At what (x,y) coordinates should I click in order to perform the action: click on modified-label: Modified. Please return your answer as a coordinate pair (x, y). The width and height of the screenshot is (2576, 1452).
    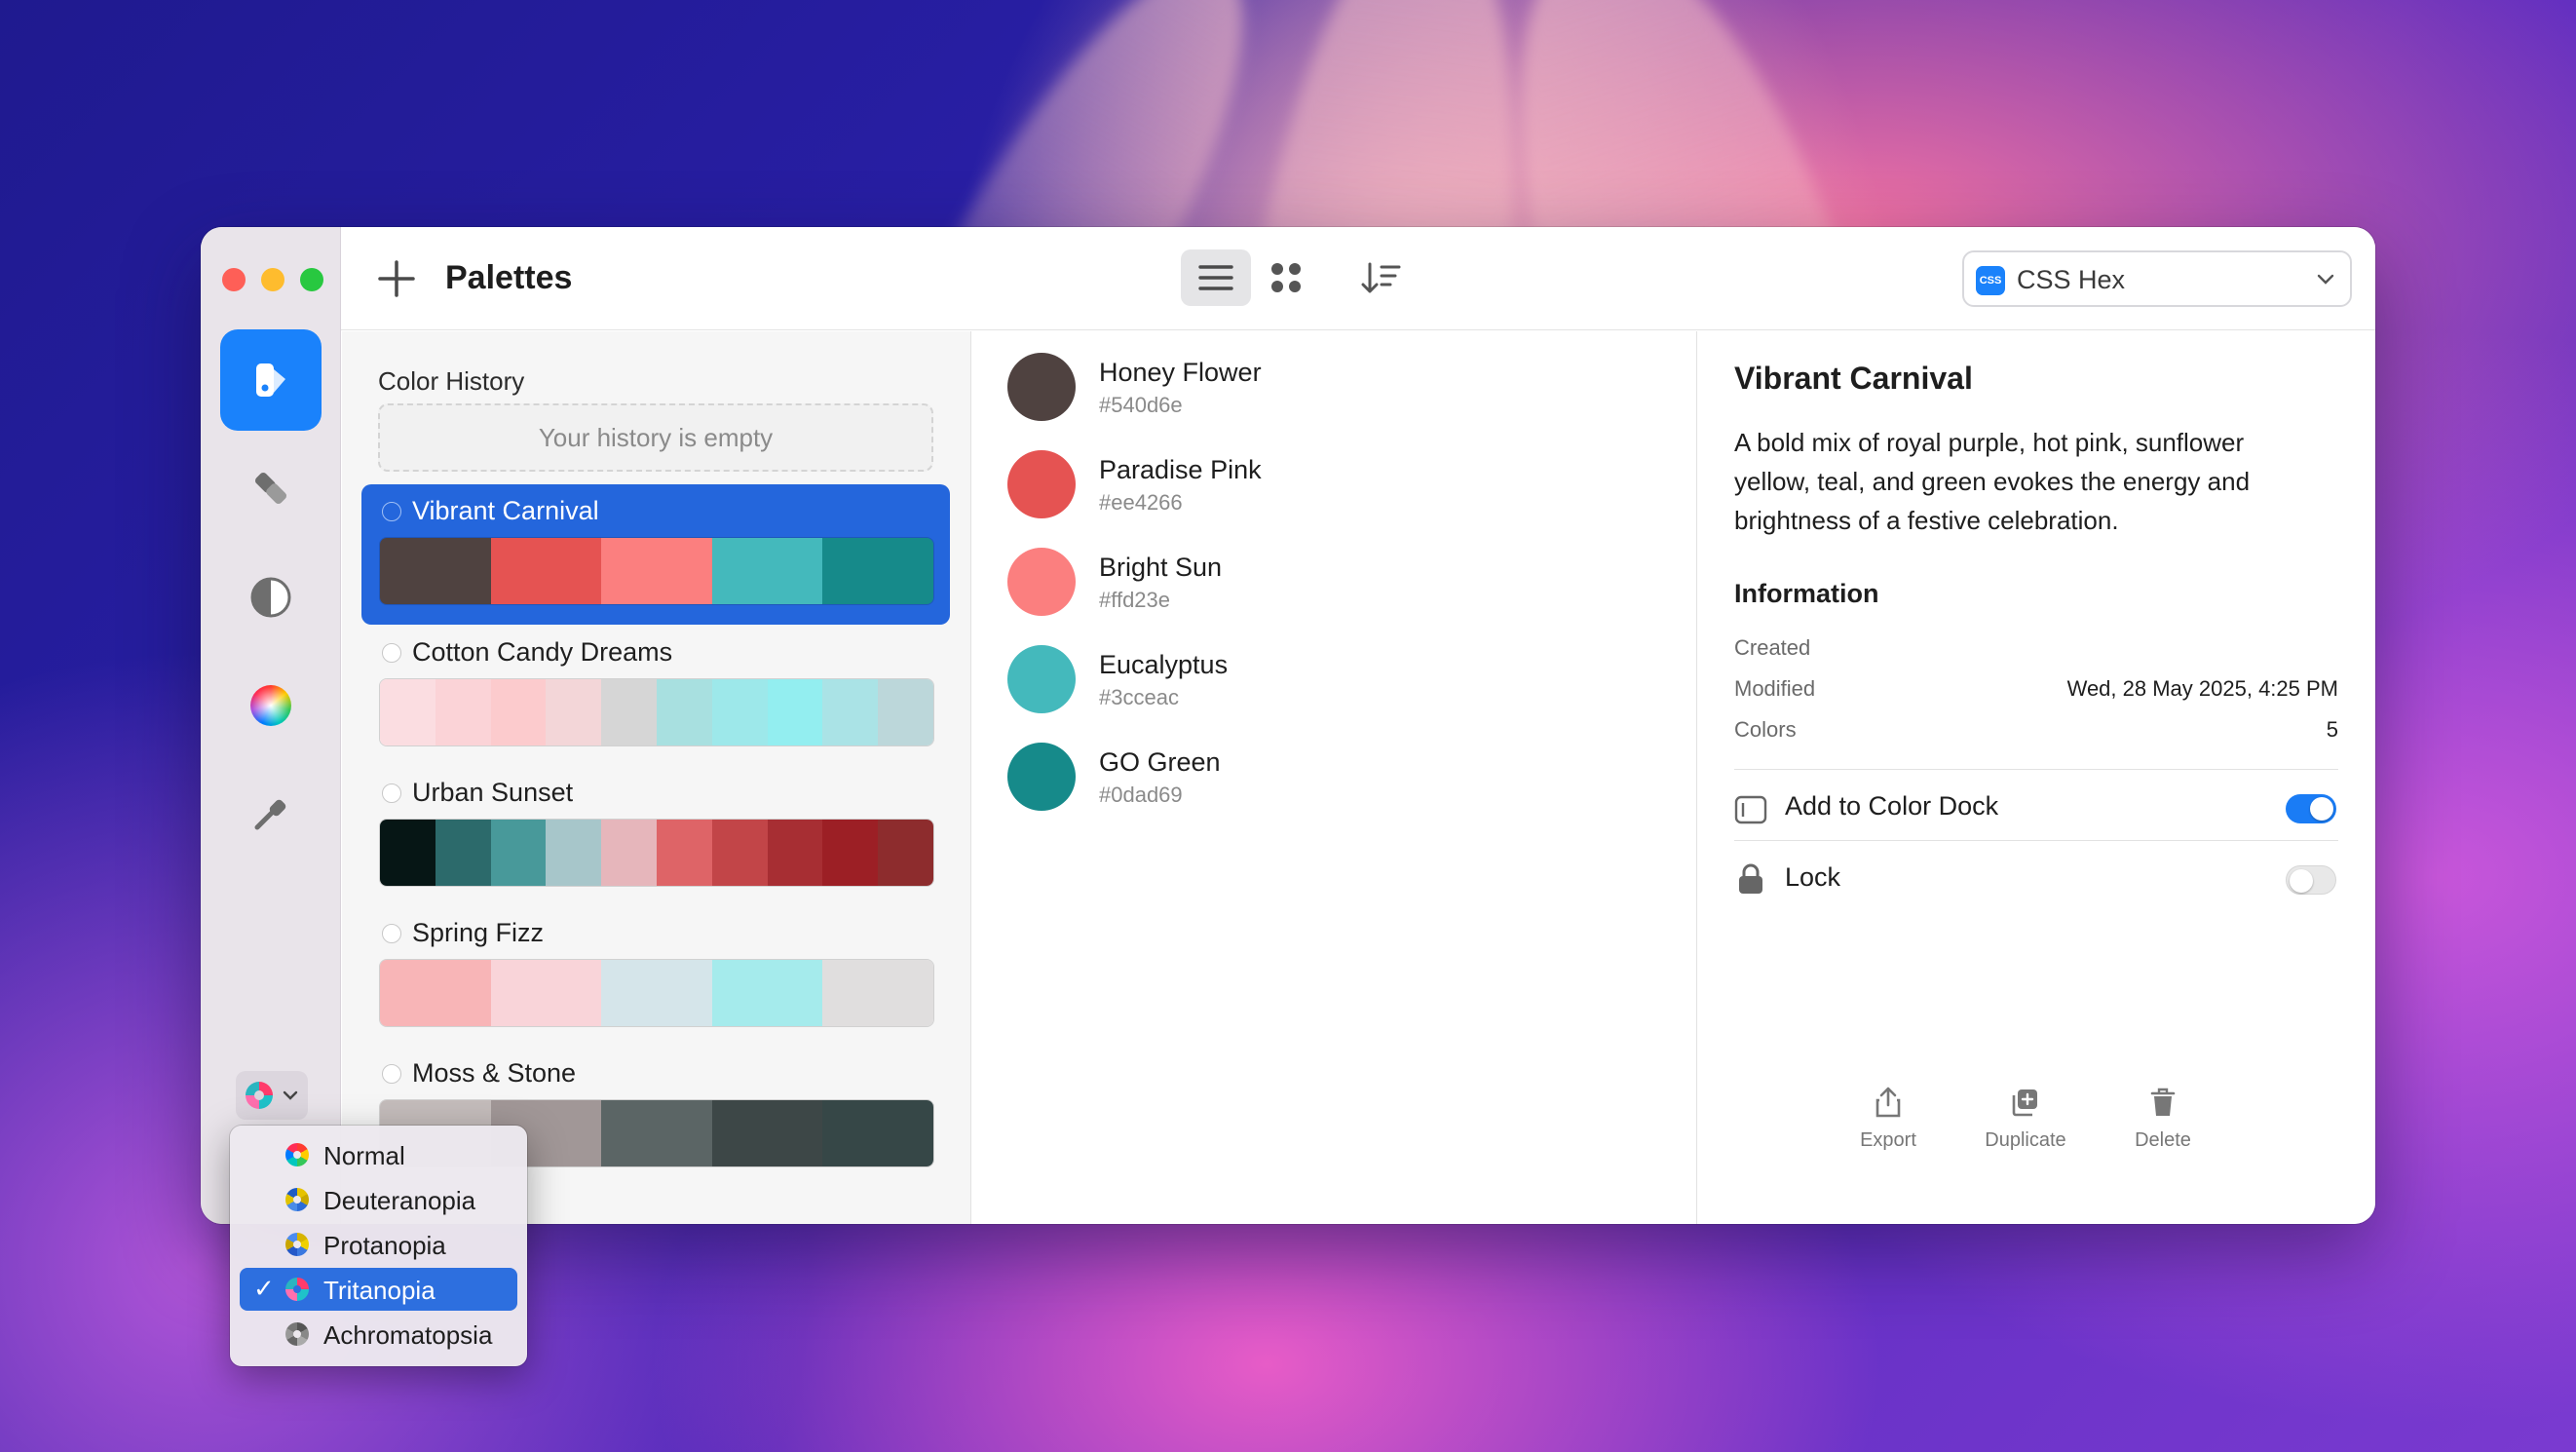
    Looking at the image, I should click on (1775, 688).